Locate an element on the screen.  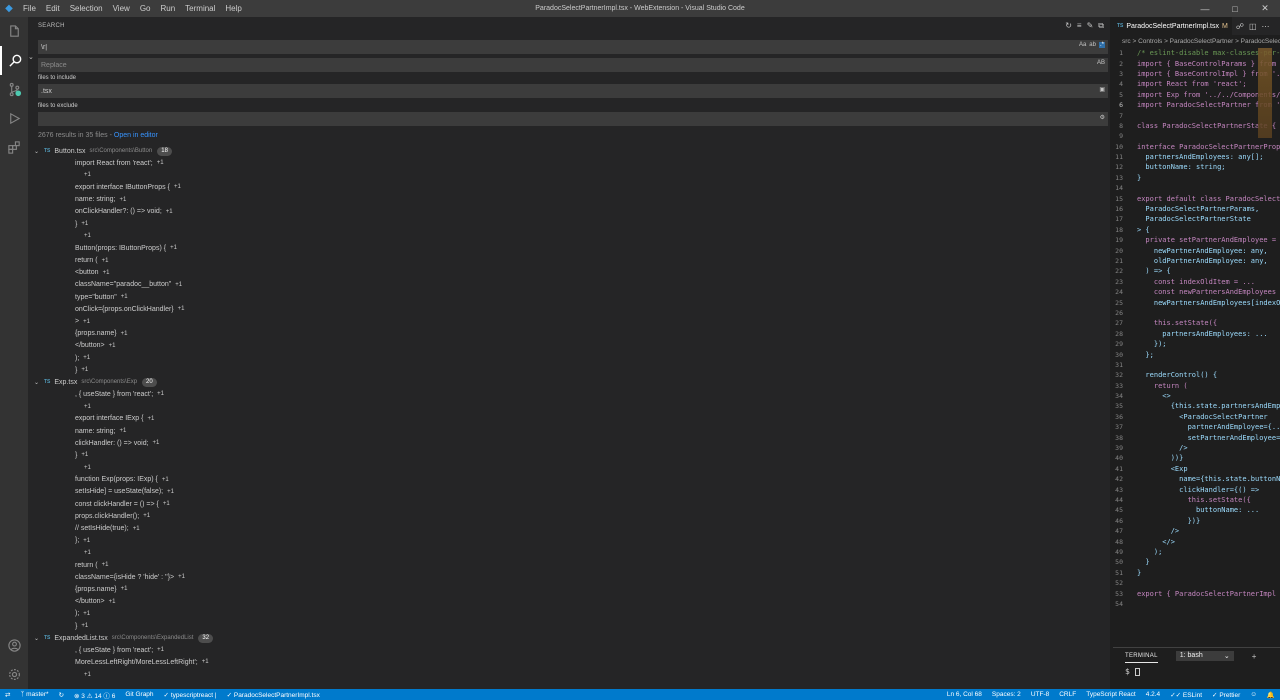
include-input is located at coordinates (491, 91).